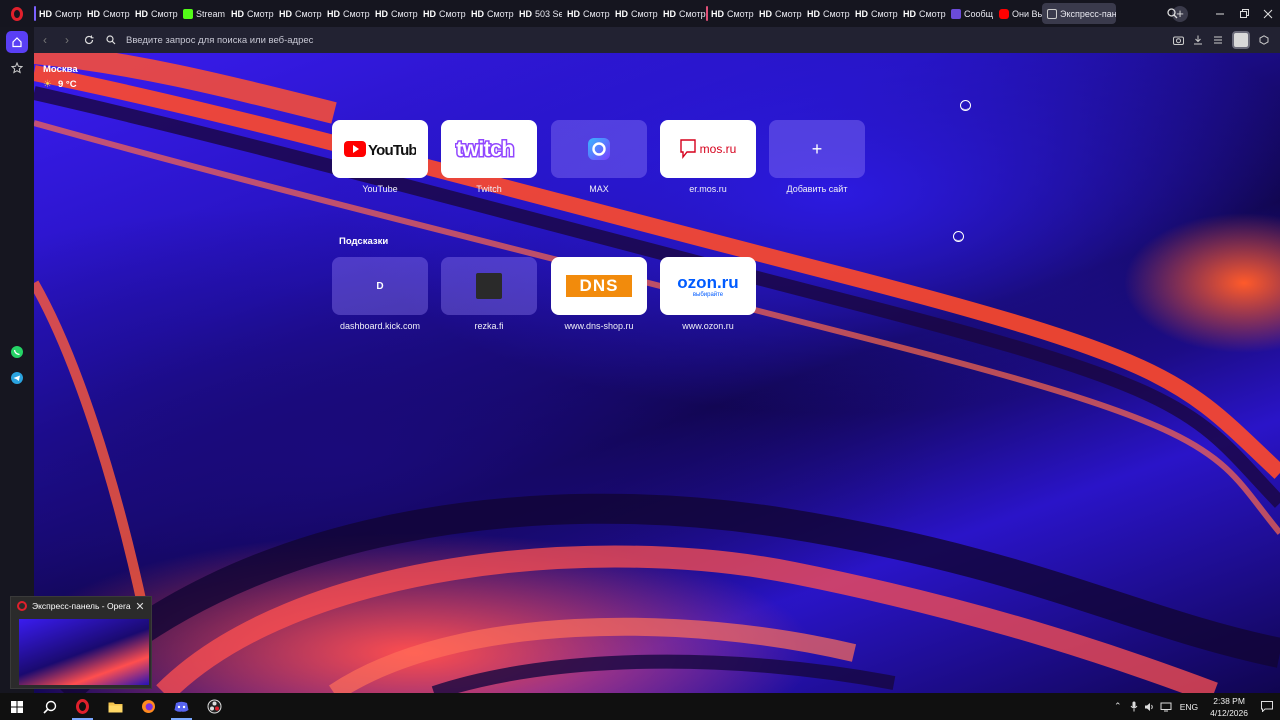  What do you see at coordinates (1189, 707) in the screenshot?
I see `language-indicator: ENG` at bounding box center [1189, 707].